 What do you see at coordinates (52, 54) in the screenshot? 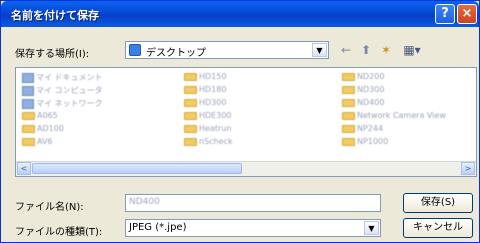
I see `save-location-label: 保存する場所(I):` at bounding box center [52, 54].